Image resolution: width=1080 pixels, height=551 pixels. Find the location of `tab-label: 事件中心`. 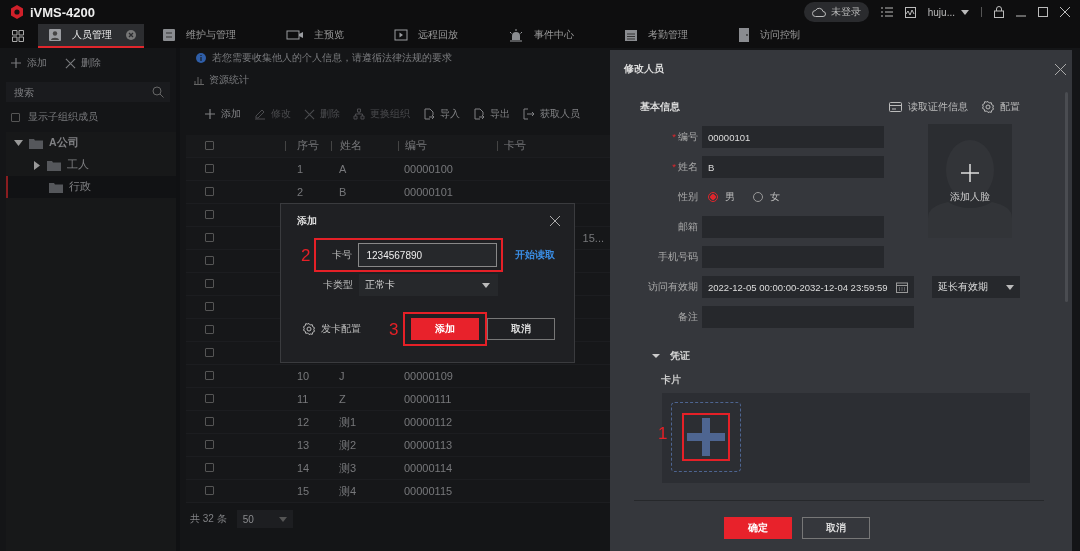

tab-label: 事件中心 is located at coordinates (554, 35).